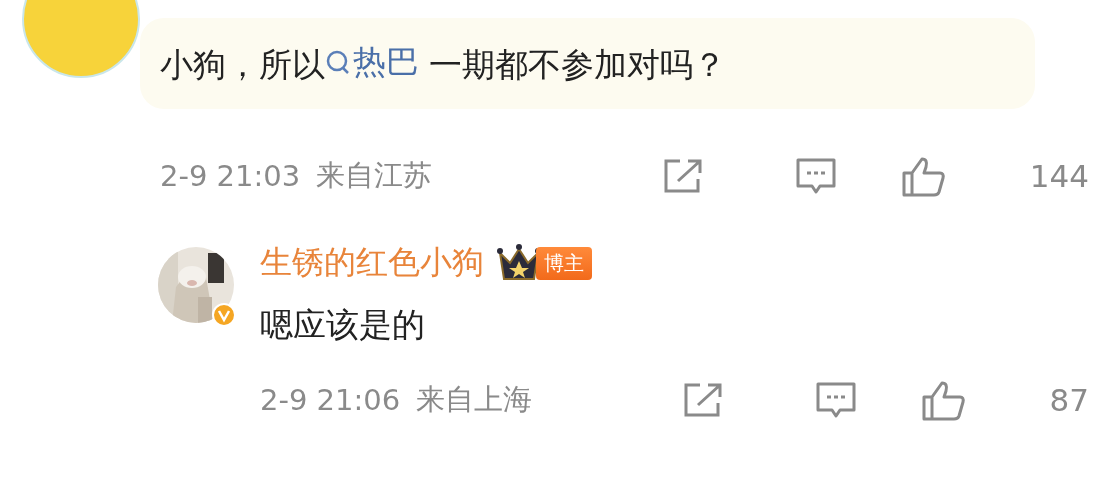  Describe the element at coordinates (343, 325) in the screenshot. I see `reply-text: 嗯应该是的` at that location.